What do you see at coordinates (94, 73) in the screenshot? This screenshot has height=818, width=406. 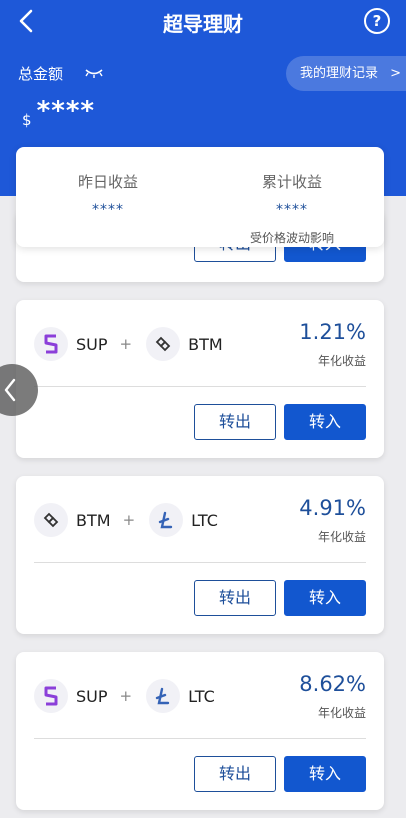 I see `eye-closed-icon` at bounding box center [94, 73].